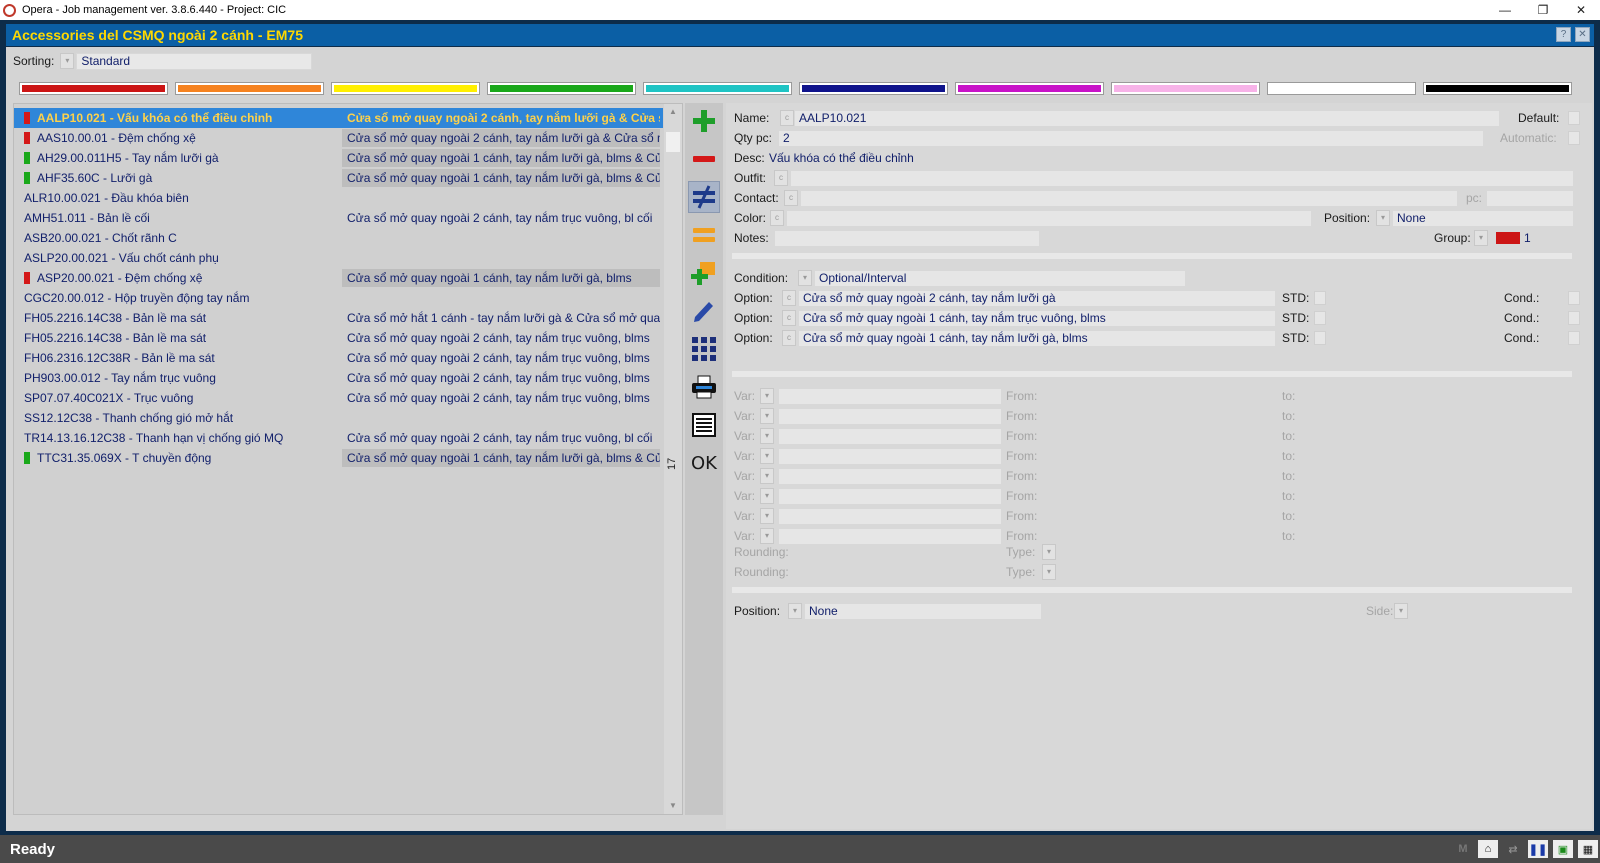 The height and width of the screenshot is (863, 1600). What do you see at coordinates (338, 198) in the screenshot?
I see `list-row: ALR10.00.021 - Đầu khóa biên` at bounding box center [338, 198].